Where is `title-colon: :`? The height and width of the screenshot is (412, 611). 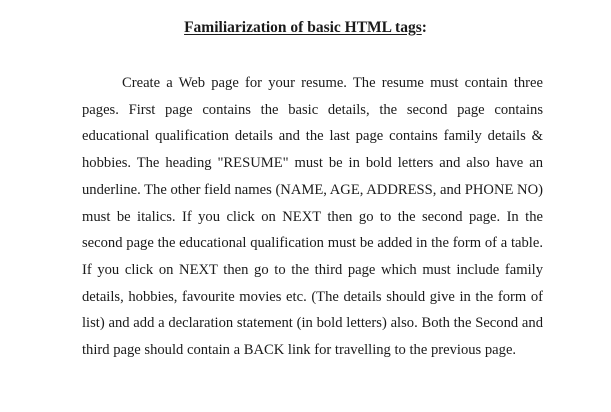 title-colon: : is located at coordinates (424, 27).